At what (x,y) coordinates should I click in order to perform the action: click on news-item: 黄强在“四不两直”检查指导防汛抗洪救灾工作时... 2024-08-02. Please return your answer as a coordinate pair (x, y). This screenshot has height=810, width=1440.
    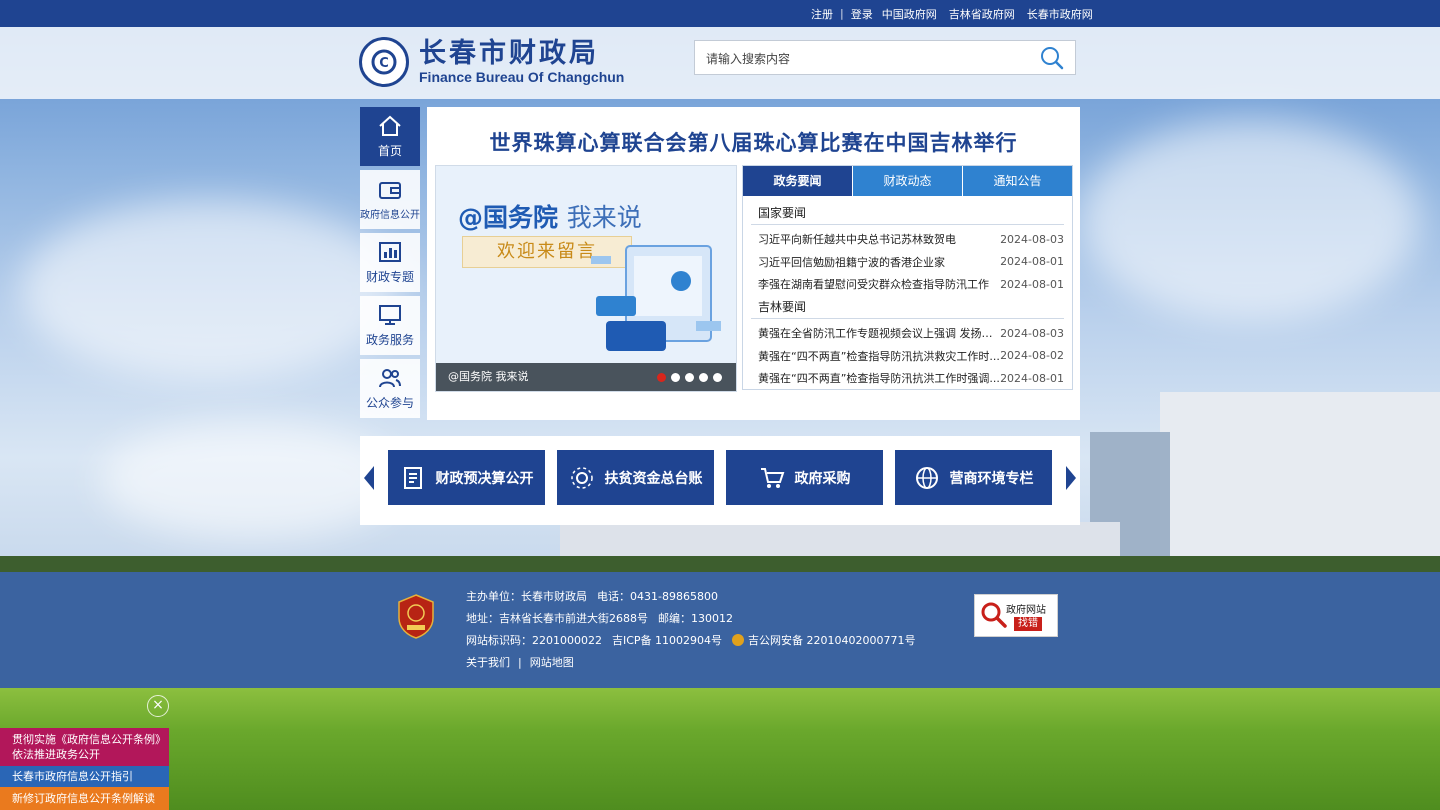
    Looking at the image, I should click on (907, 355).